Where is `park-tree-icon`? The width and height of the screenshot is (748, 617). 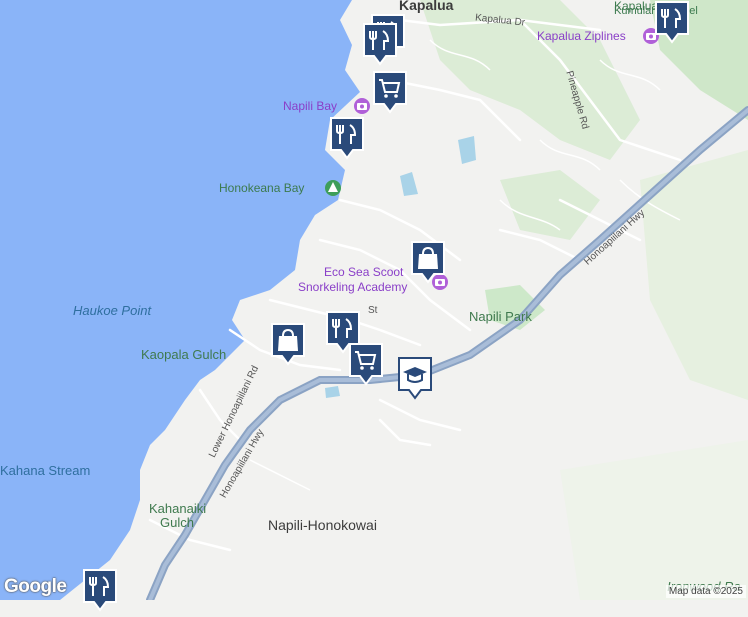
park-tree-icon is located at coordinates (333, 188).